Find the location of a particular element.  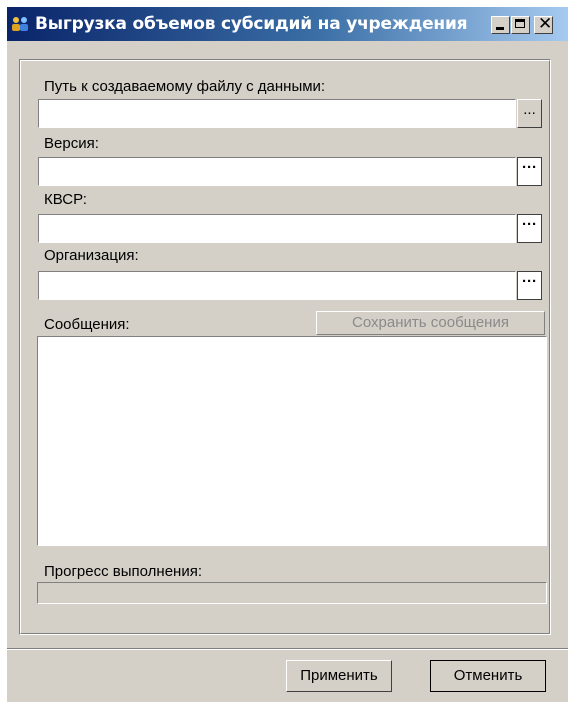

version-select-button: ··· is located at coordinates (529, 171).